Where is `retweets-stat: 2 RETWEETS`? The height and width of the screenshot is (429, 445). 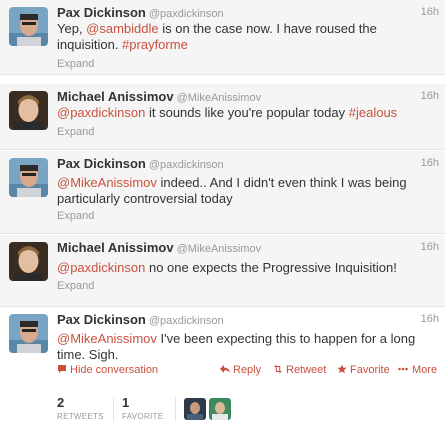
retweets-stat: 2 RETWEETS is located at coordinates (80, 408).